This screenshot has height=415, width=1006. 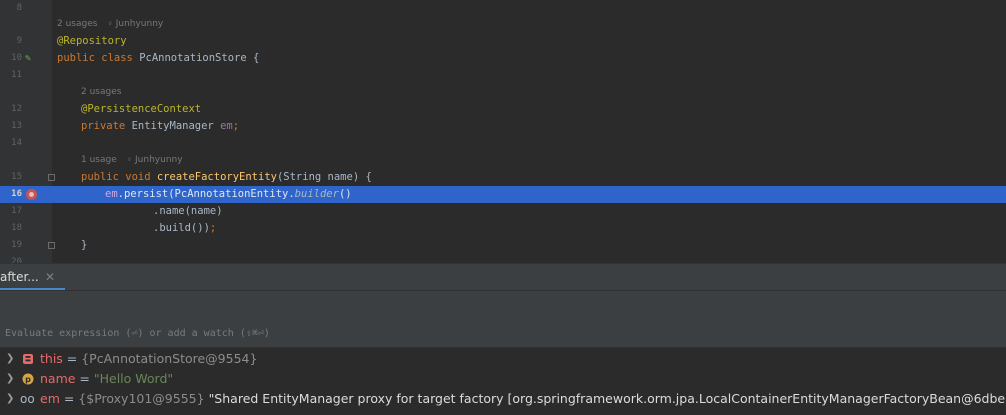 What do you see at coordinates (19, 41) in the screenshot?
I see `line-number: 9` at bounding box center [19, 41].